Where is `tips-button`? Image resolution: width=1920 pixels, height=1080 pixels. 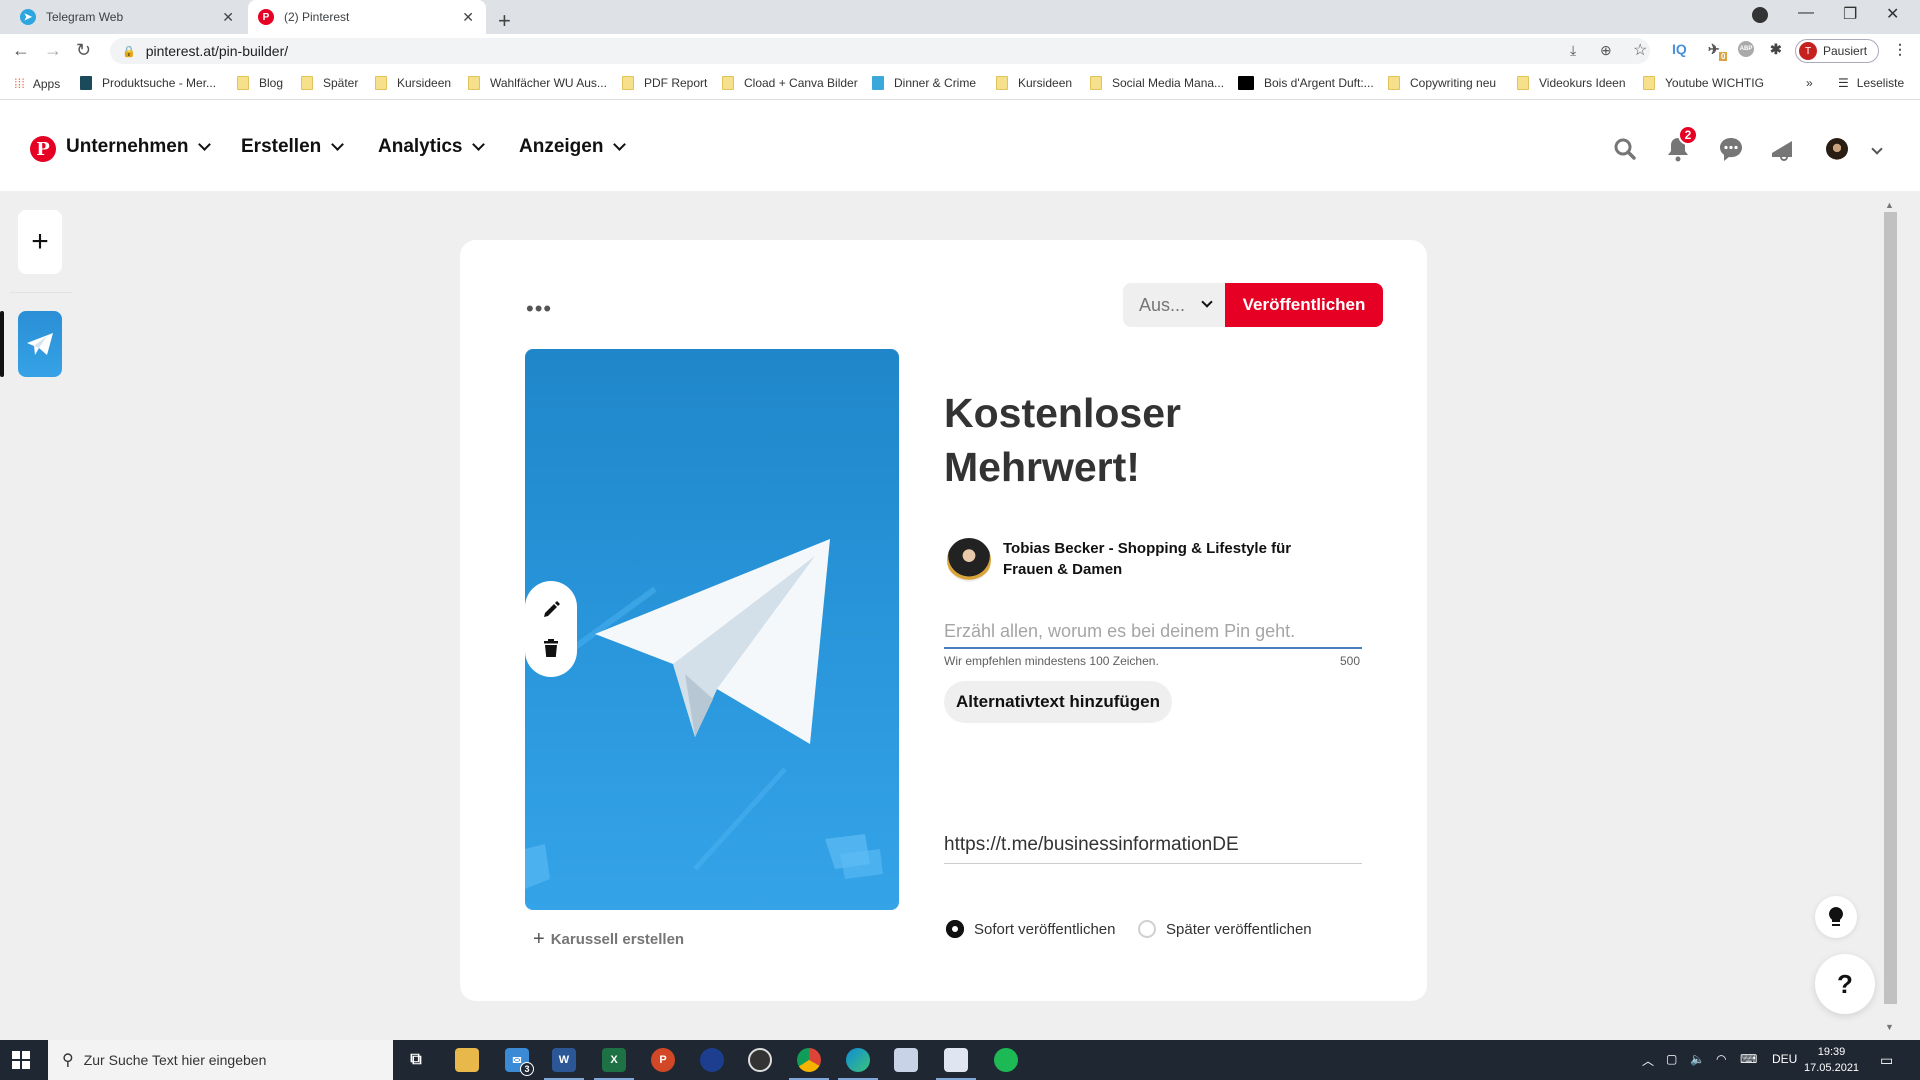 tips-button is located at coordinates (1836, 917).